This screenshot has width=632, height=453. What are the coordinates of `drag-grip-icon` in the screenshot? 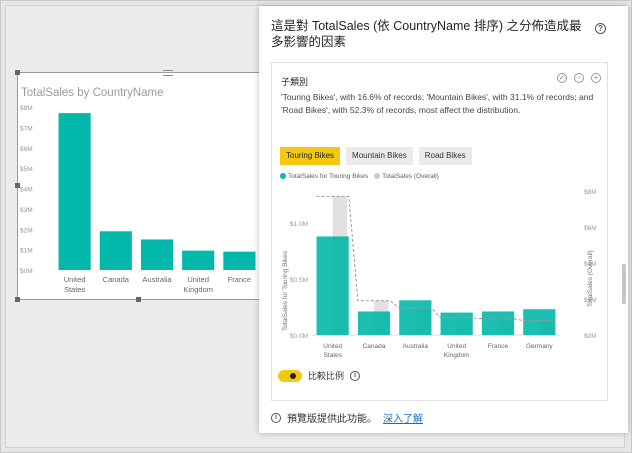 It's located at (168, 73).